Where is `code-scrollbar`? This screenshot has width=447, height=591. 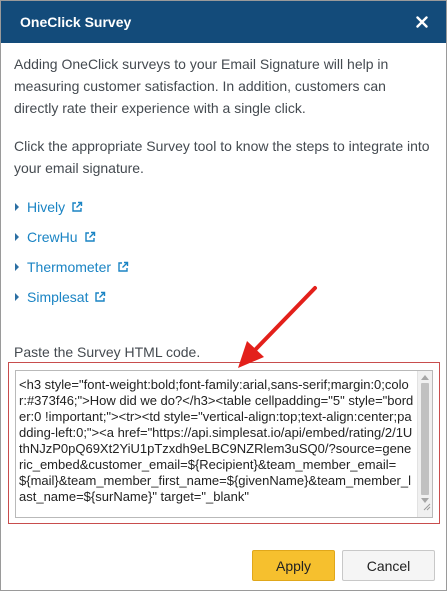 code-scrollbar is located at coordinates (424, 444).